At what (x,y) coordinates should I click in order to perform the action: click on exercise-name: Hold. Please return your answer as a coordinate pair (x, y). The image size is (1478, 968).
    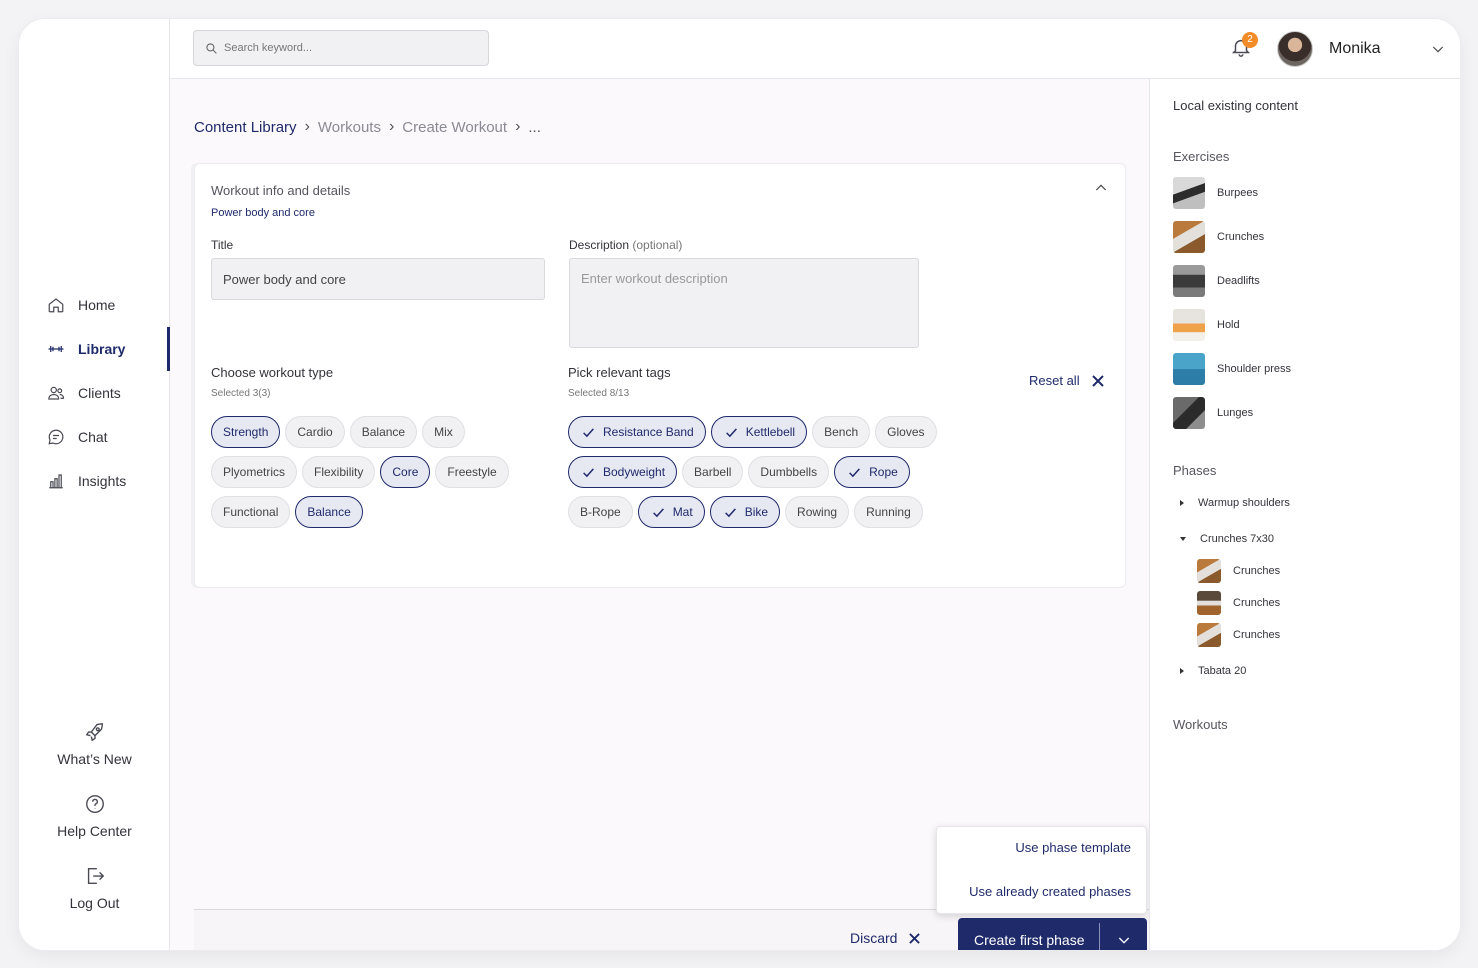
    Looking at the image, I should click on (1228, 325).